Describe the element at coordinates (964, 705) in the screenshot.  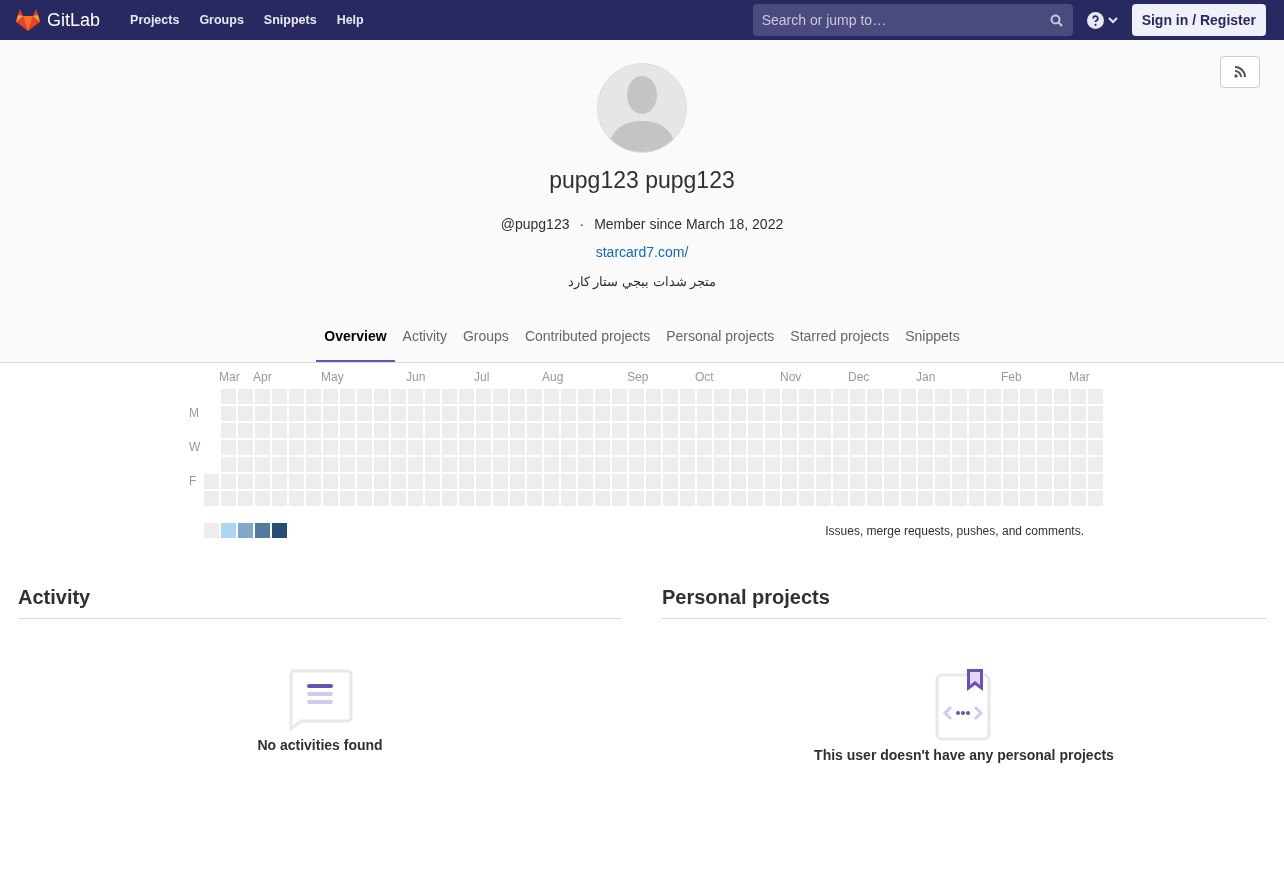
I see `bookmarked-code-file-icon` at that location.